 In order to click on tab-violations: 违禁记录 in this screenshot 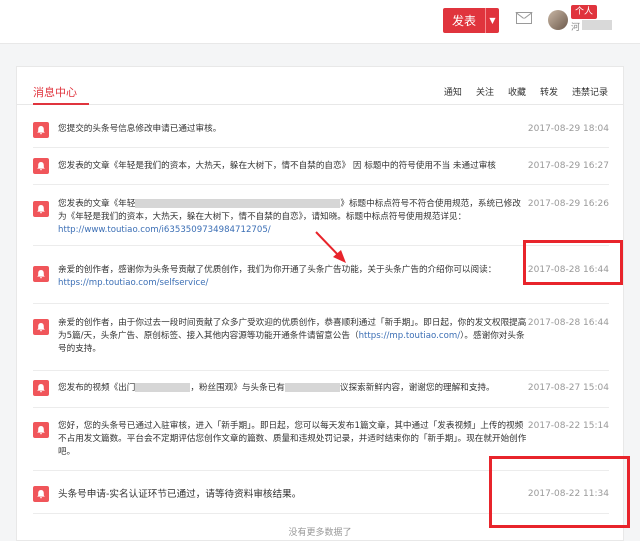, I will do `click(590, 91)`.